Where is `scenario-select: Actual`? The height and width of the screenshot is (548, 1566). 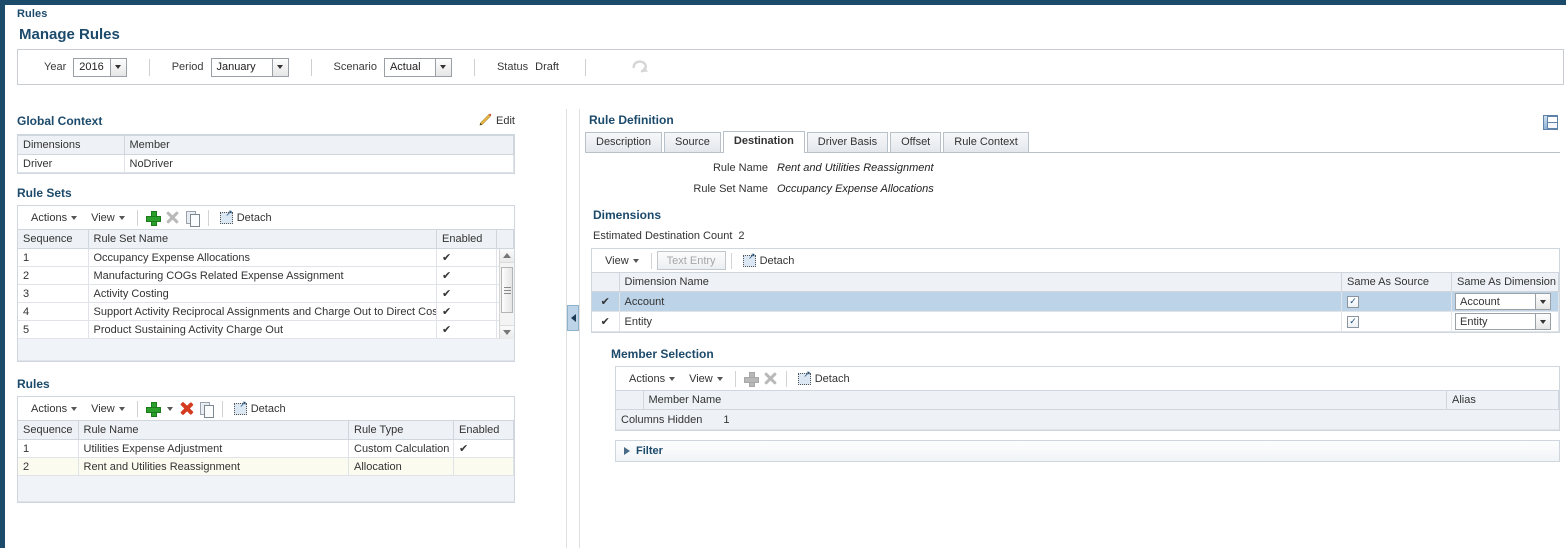 scenario-select: Actual is located at coordinates (417, 67).